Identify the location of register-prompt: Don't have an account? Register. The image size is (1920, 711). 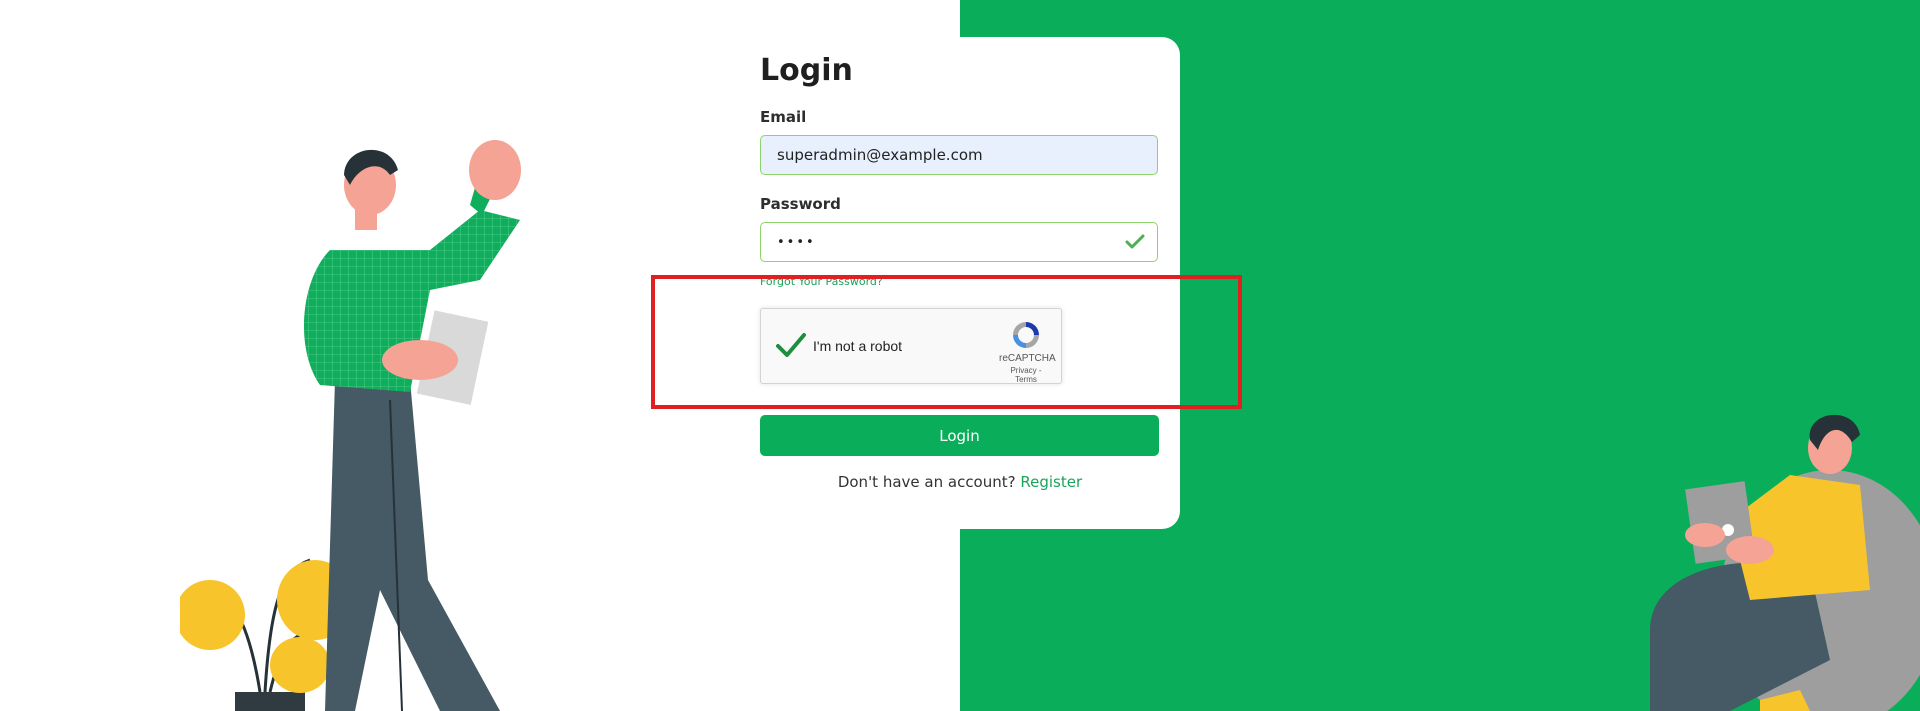
(960, 482).